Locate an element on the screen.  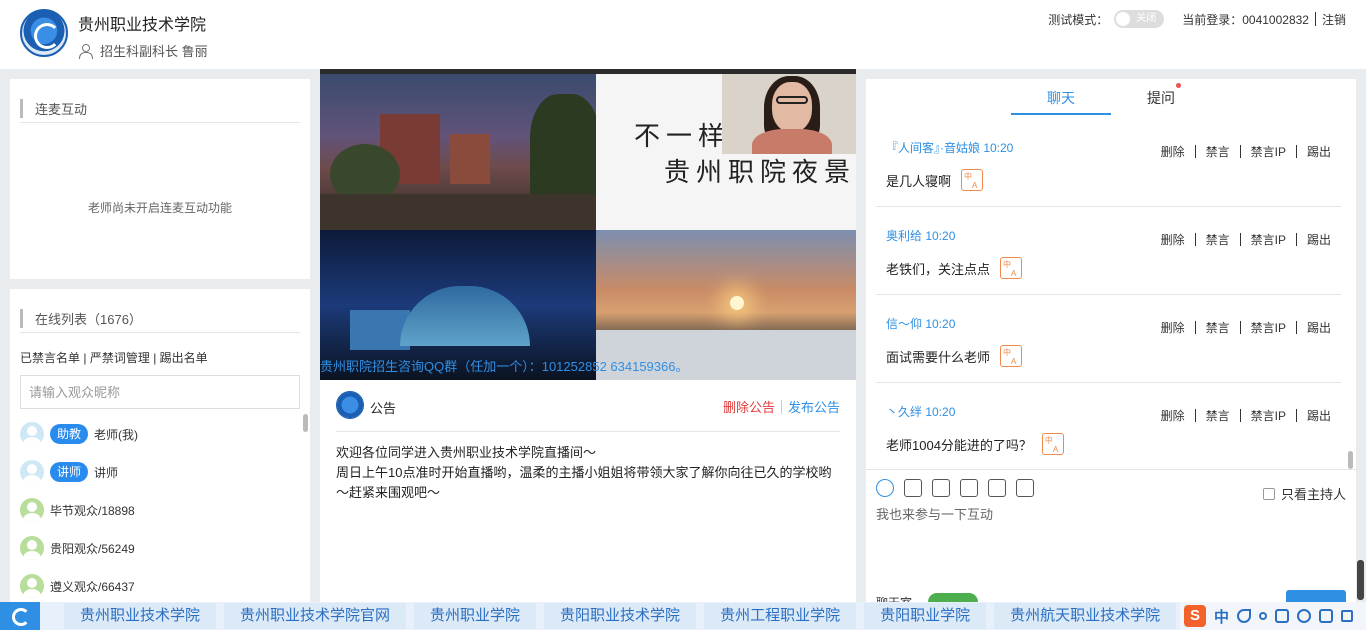
role-badge: 助教 is located at coordinates (69, 434).